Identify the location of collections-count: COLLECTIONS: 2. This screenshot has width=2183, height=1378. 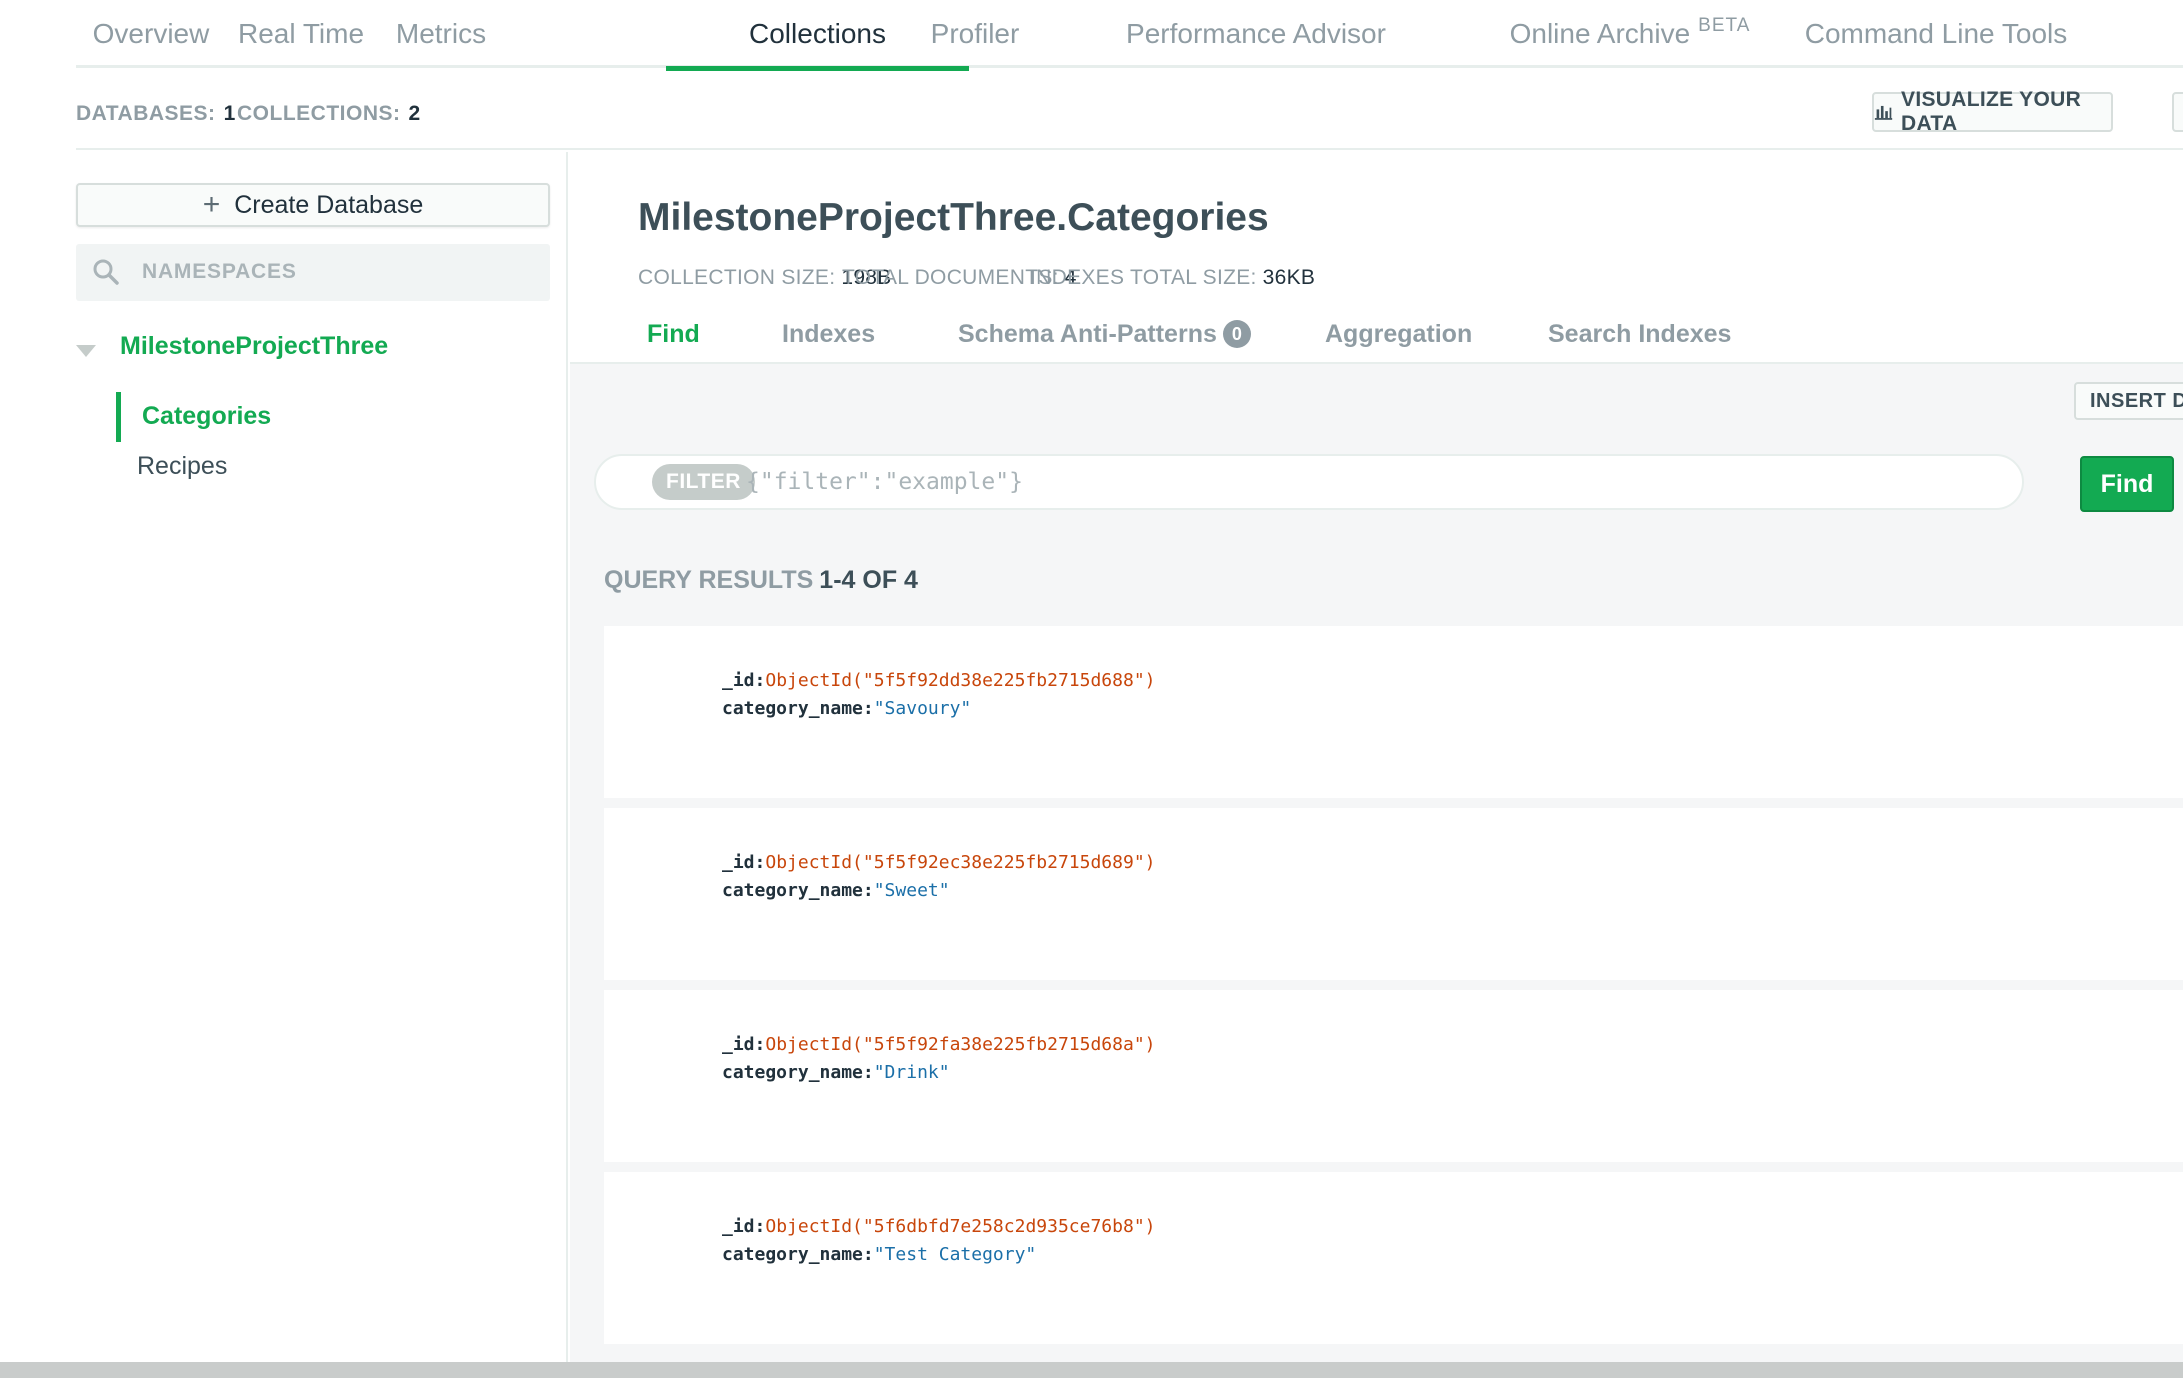
(329, 113).